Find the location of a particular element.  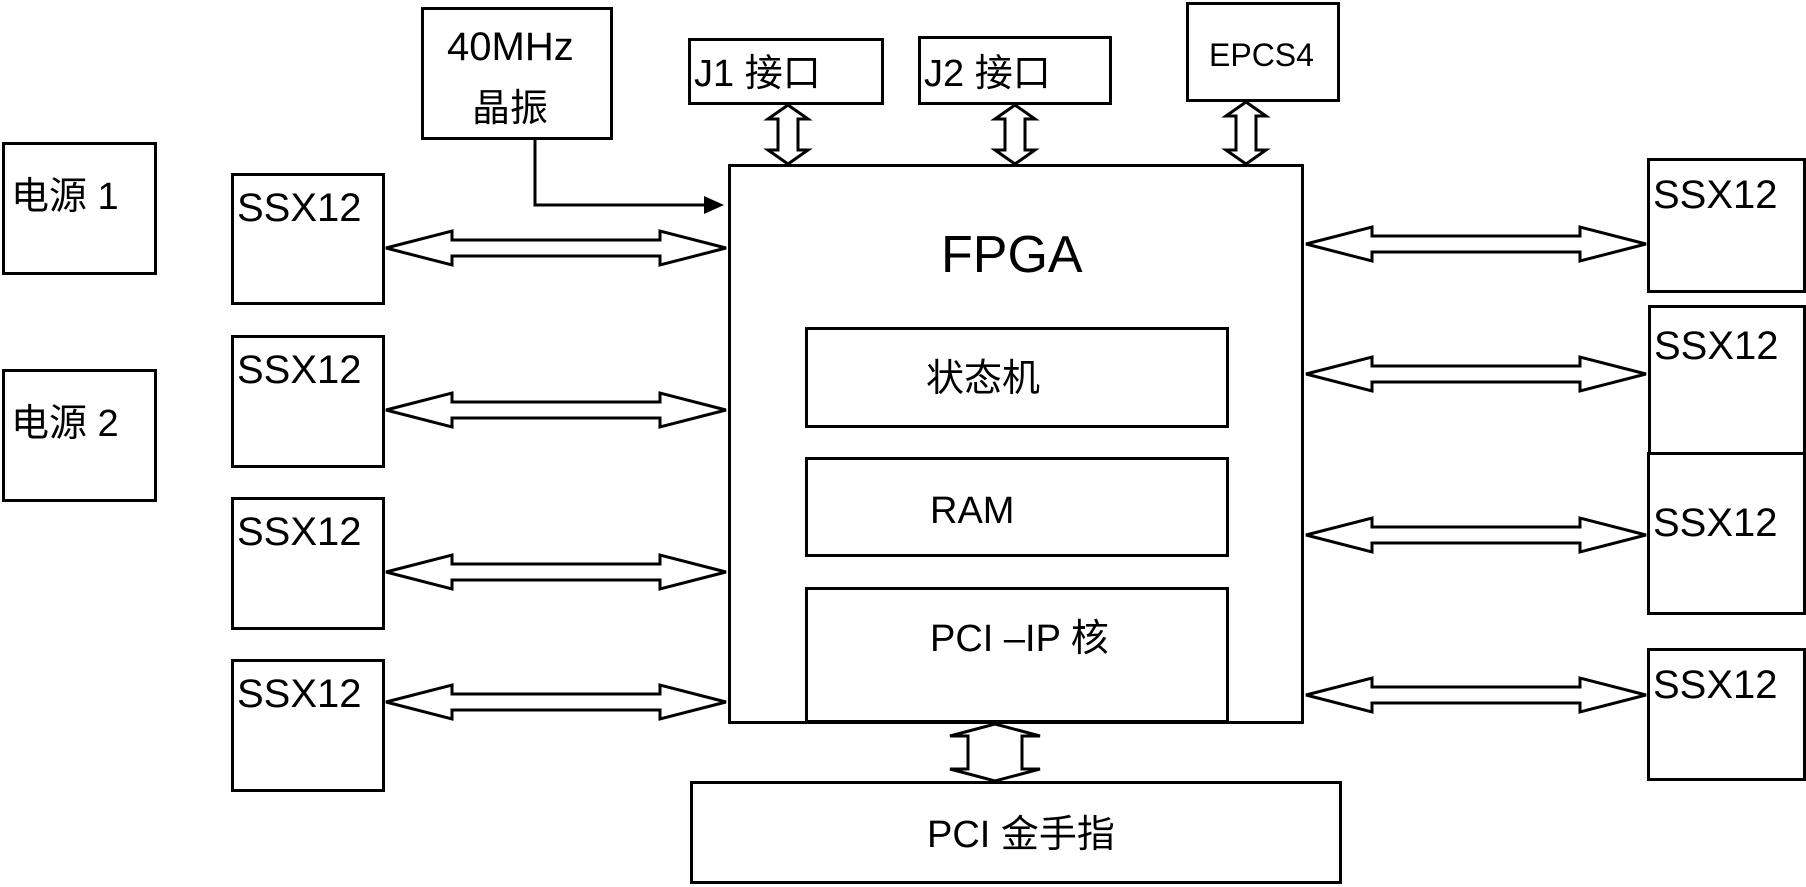

ram-label: RAM is located at coordinates (972, 511).